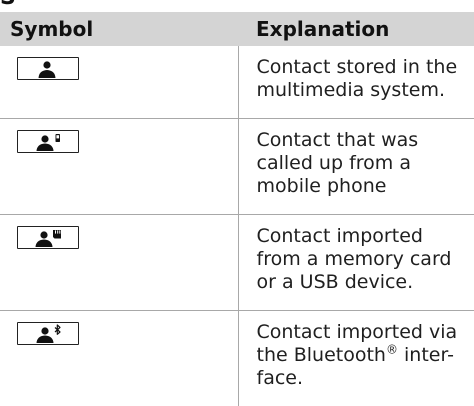  I want to click on table-header-row: Symbol Explanation, so click(237, 29).